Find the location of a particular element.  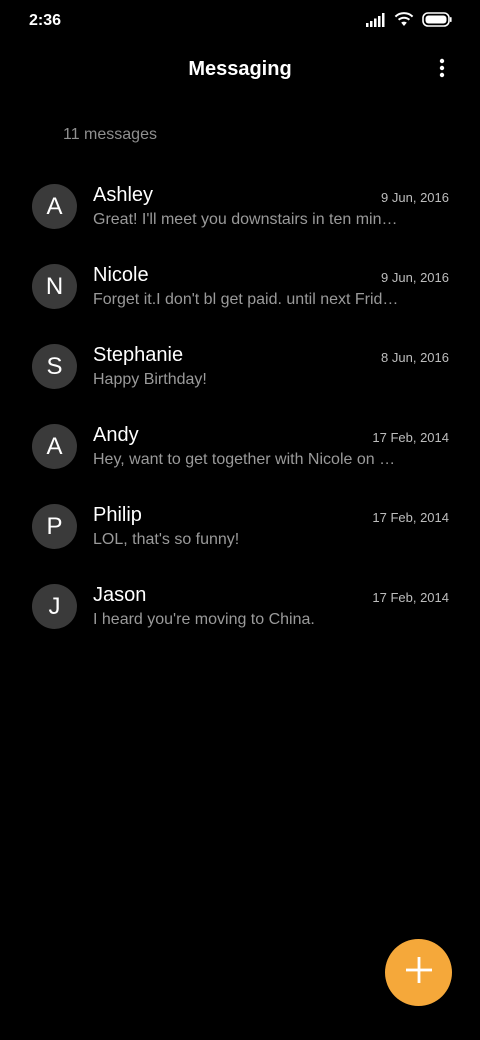

more-vertical-icon is located at coordinates (442, 70).